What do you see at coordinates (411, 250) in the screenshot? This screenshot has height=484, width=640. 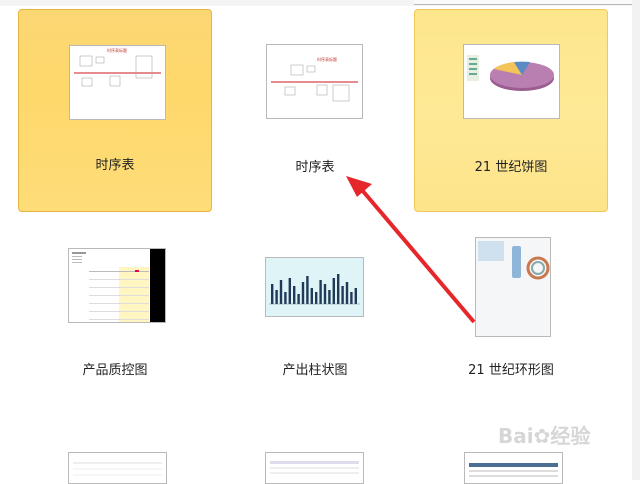 I see `annotation-arrow` at bounding box center [411, 250].